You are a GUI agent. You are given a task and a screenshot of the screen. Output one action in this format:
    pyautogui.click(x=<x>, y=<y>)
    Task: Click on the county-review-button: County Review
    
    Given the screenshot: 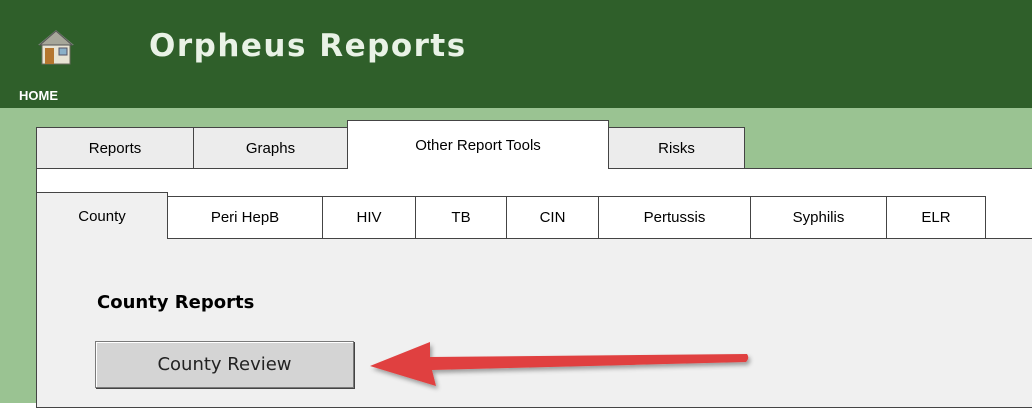 What is the action you would take?
    pyautogui.click(x=224, y=364)
    